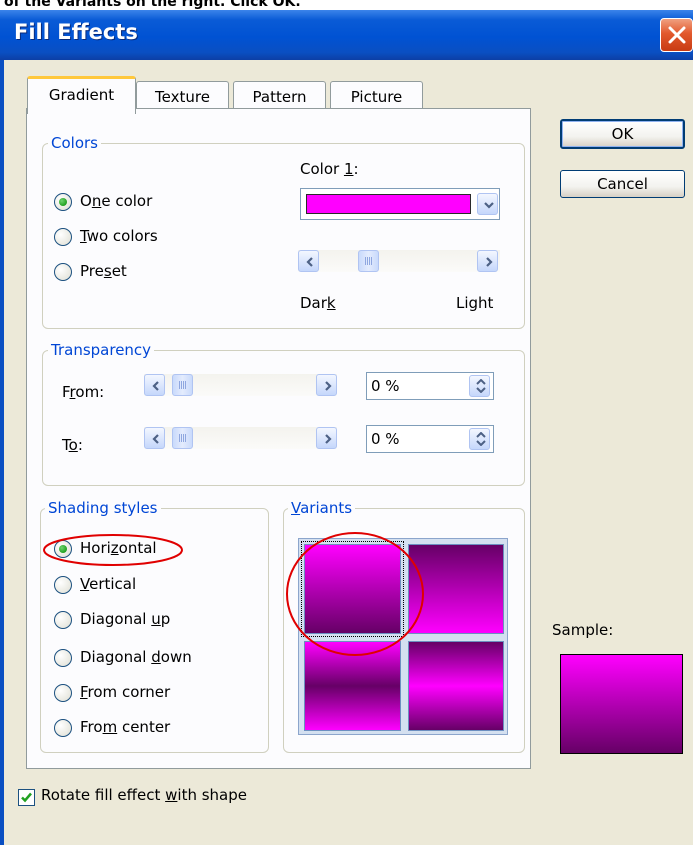 This screenshot has height=845, width=693. What do you see at coordinates (116, 201) in the screenshot?
I see `one-color-label: One color` at bounding box center [116, 201].